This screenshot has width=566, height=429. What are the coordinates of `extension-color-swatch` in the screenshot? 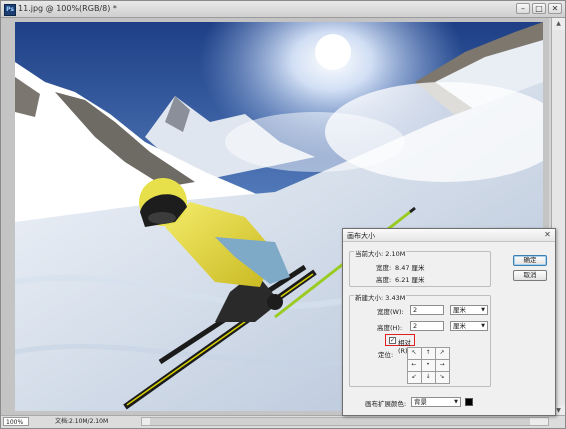 It's located at (469, 402).